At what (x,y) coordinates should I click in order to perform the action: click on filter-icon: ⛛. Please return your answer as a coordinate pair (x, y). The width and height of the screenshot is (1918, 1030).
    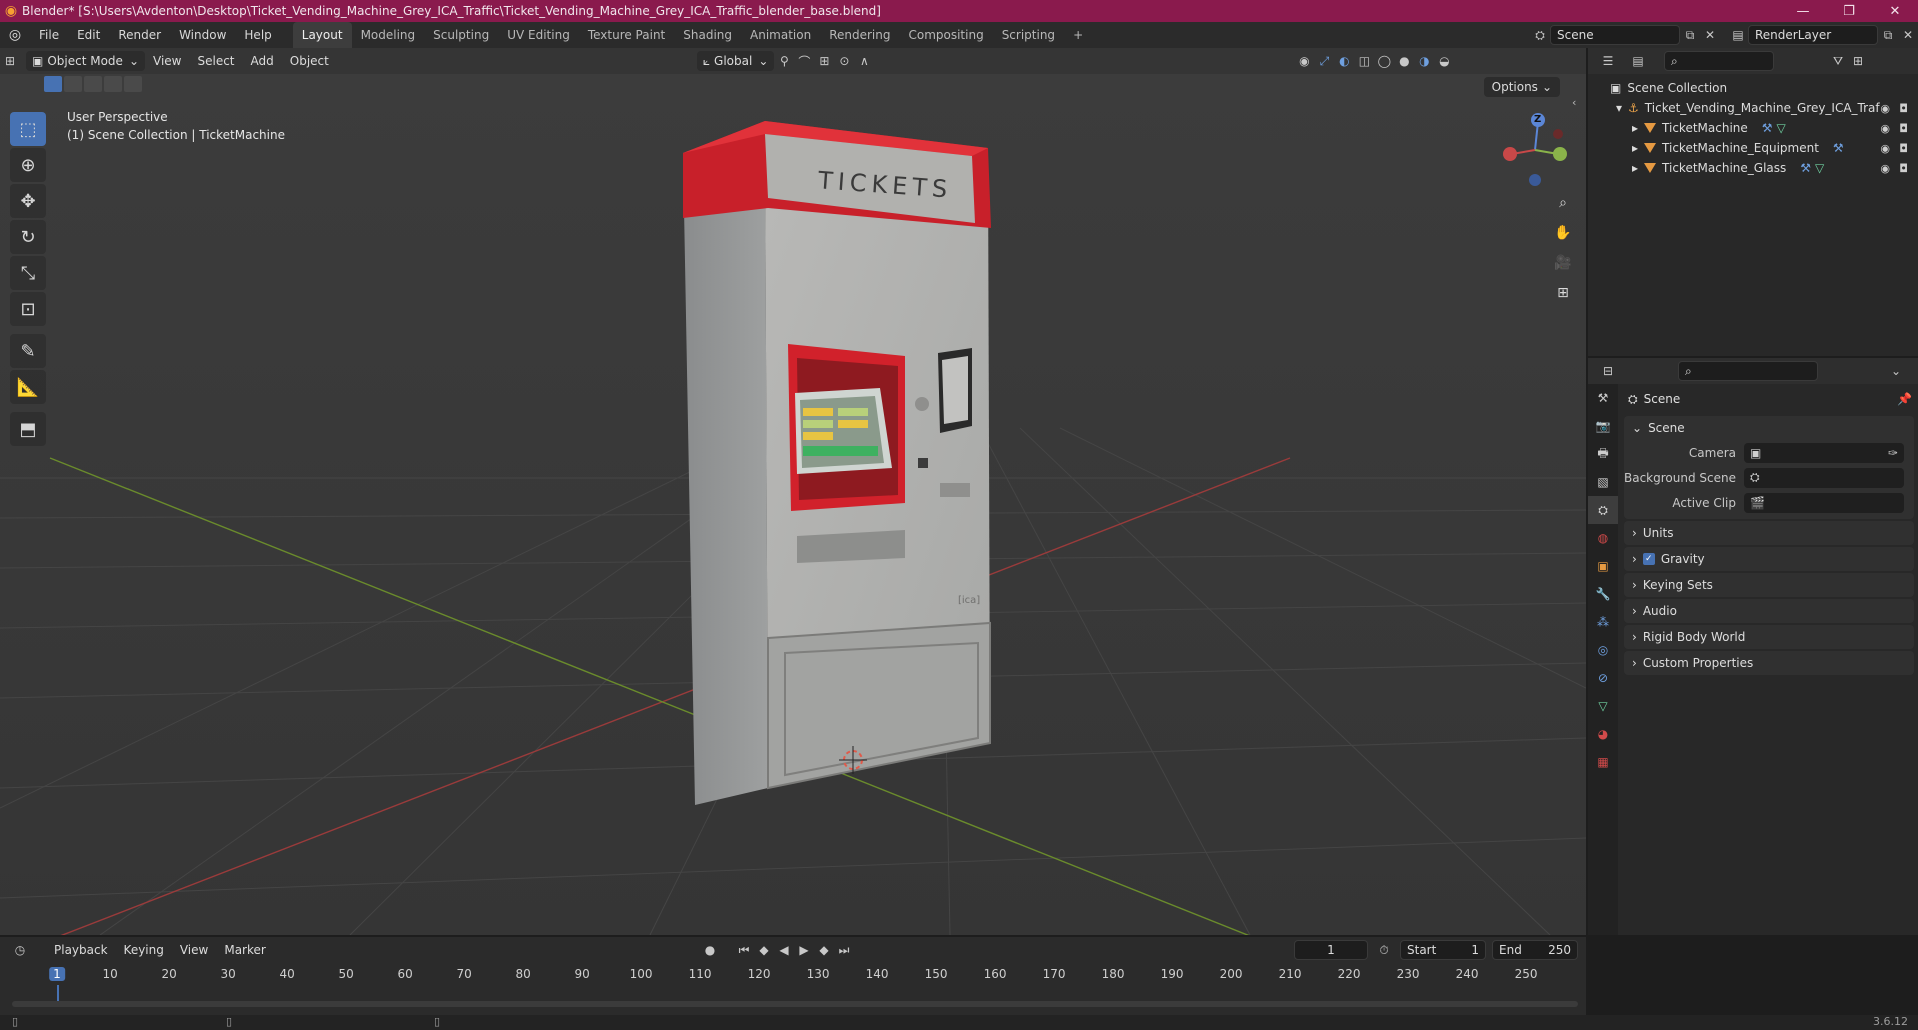
    Looking at the image, I should click on (1838, 61).